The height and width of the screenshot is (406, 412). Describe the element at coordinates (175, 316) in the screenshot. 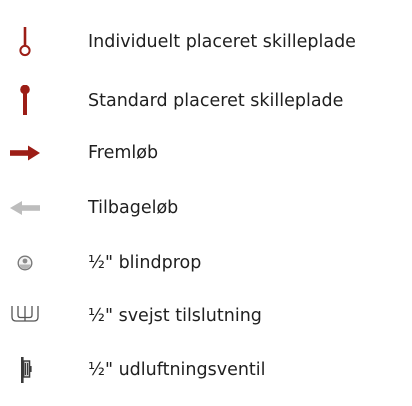

I see `legend-item-label: ½" svejst tilslutning` at that location.